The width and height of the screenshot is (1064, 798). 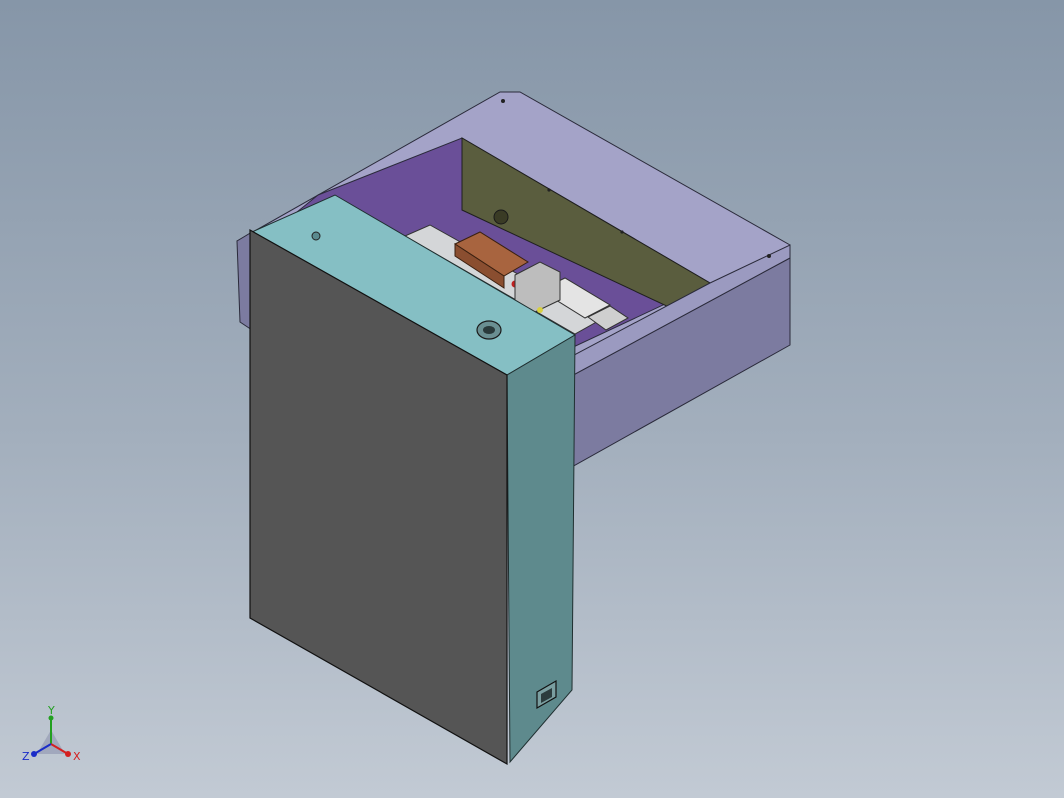 I want to click on z-axis-dot, so click(x=34, y=754).